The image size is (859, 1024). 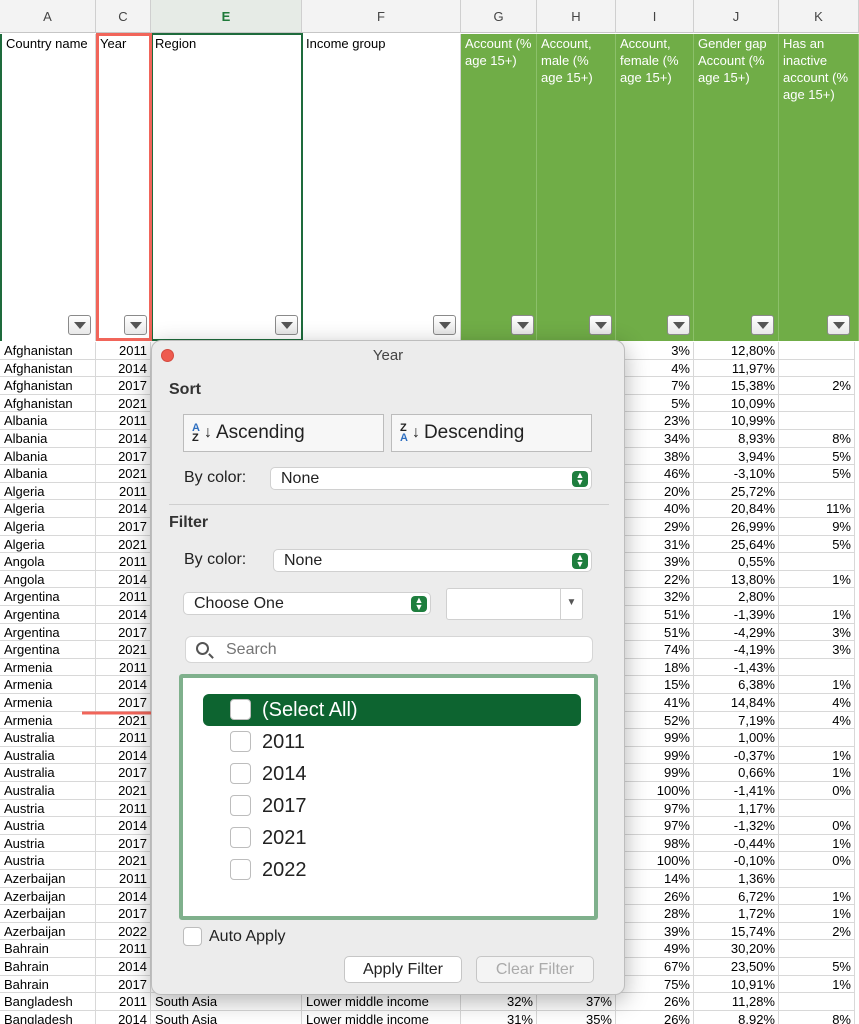 I want to click on condition-value-combo: ▼, so click(x=514, y=604).